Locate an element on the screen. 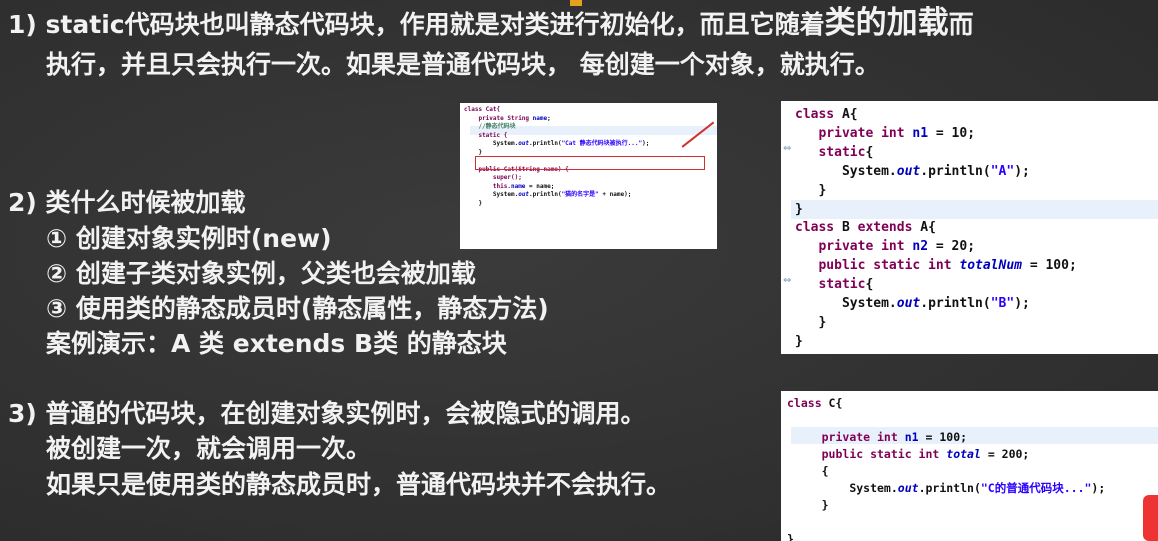 This screenshot has height=541, width=1158. point1-emphasis: 类的加载 is located at coordinates (886, 23).